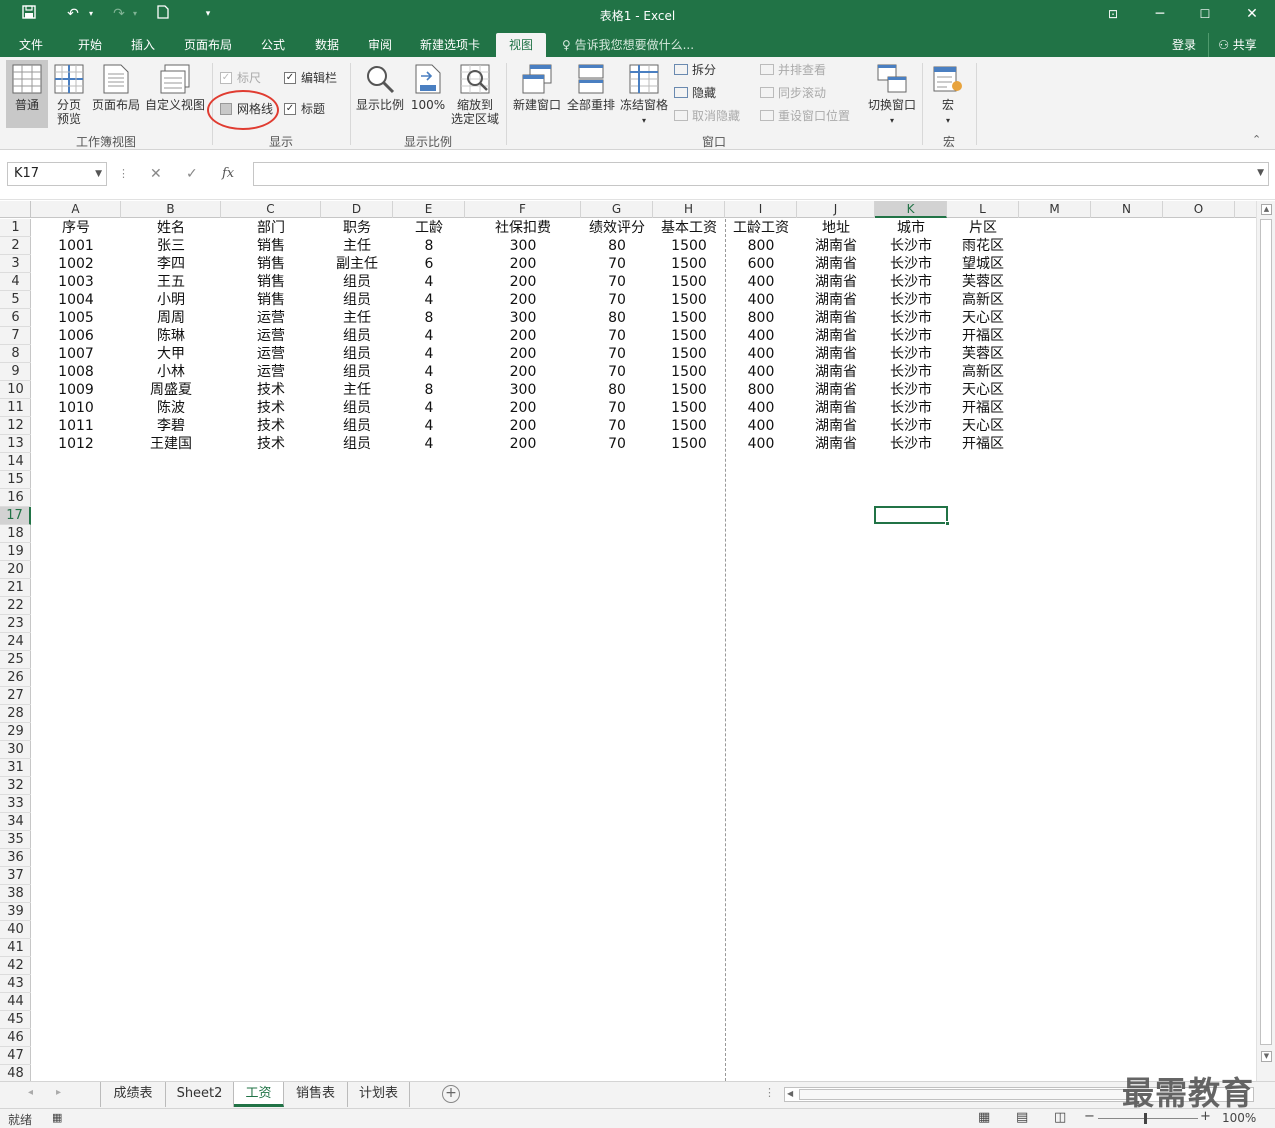 This screenshot has height=1128, width=1275. What do you see at coordinates (689, 300) in the screenshot?
I see `cell-h5: 1500` at bounding box center [689, 300].